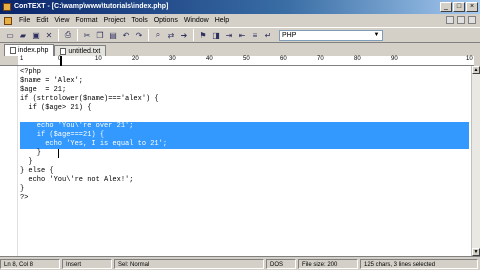  Describe the element at coordinates (43, 90) in the screenshot. I see `code-line: $age = 21;` at that location.